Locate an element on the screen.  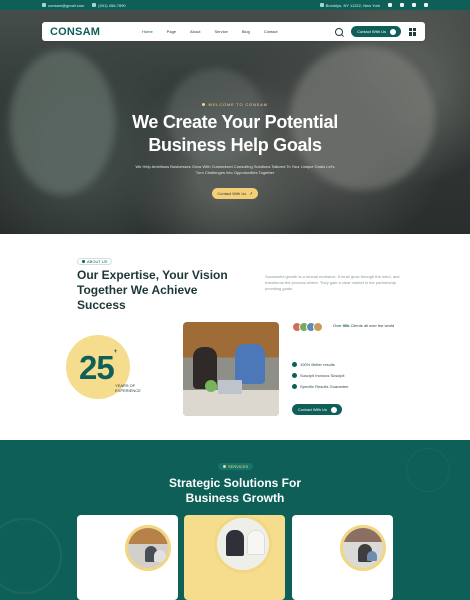
experience-counter: 25+ YEARS OF EXPERIENCE is located at coordinates (109, 372).